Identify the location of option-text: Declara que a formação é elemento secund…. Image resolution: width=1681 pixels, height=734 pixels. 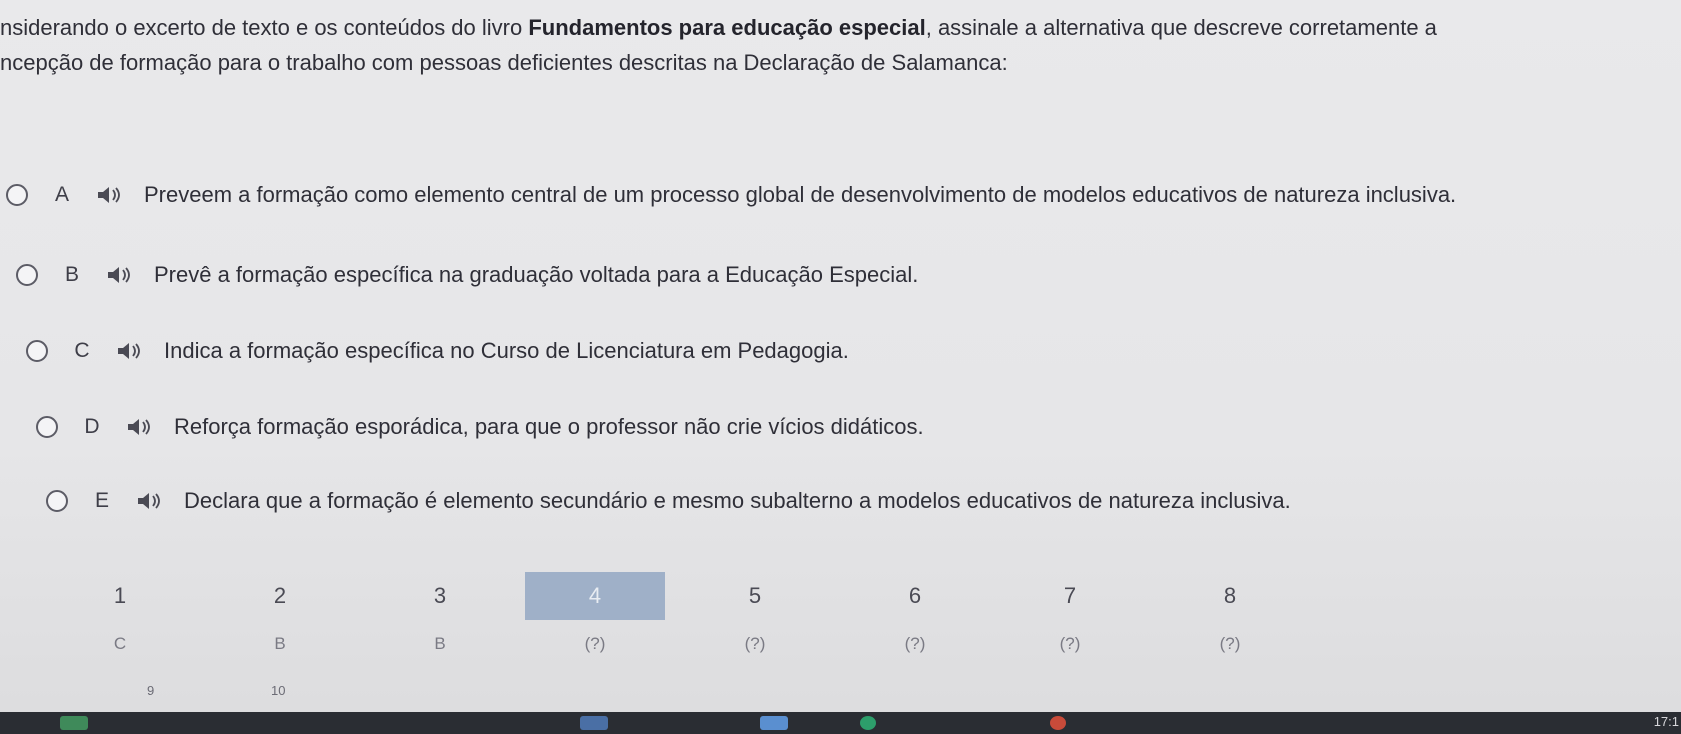
(737, 500).